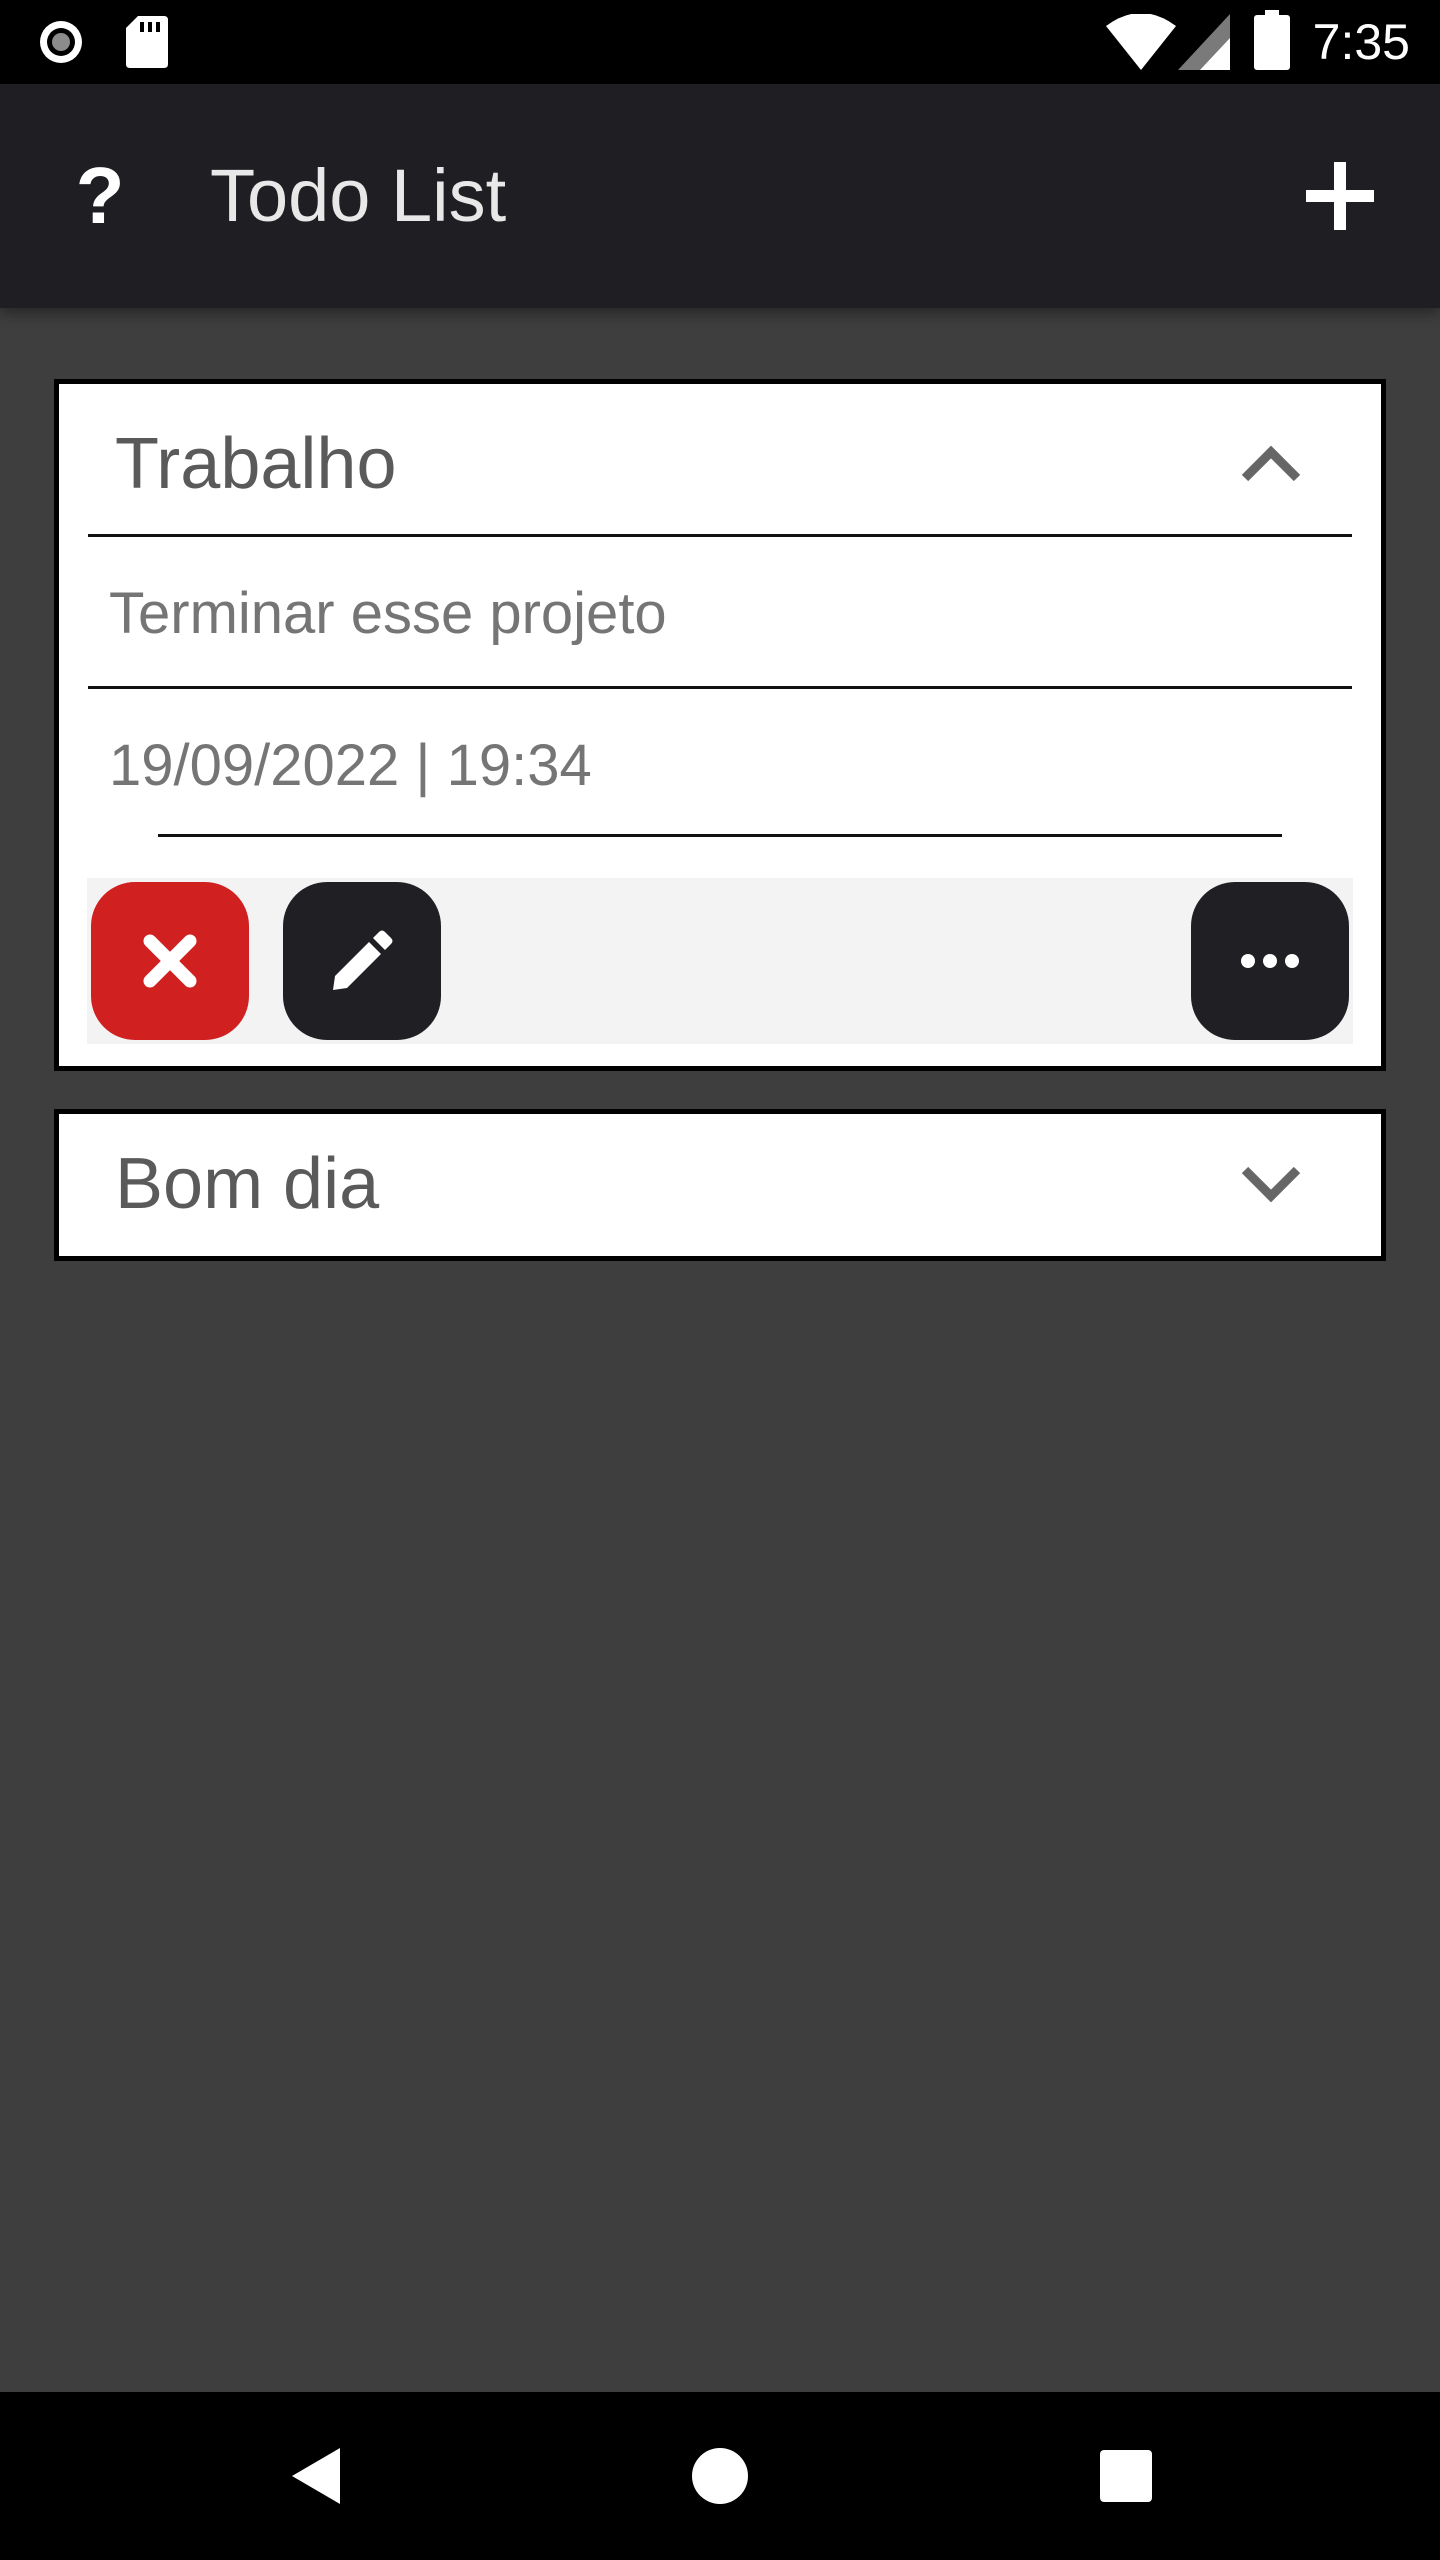 This screenshot has height=2560, width=1440. I want to click on sd-card-icon, so click(147, 42).